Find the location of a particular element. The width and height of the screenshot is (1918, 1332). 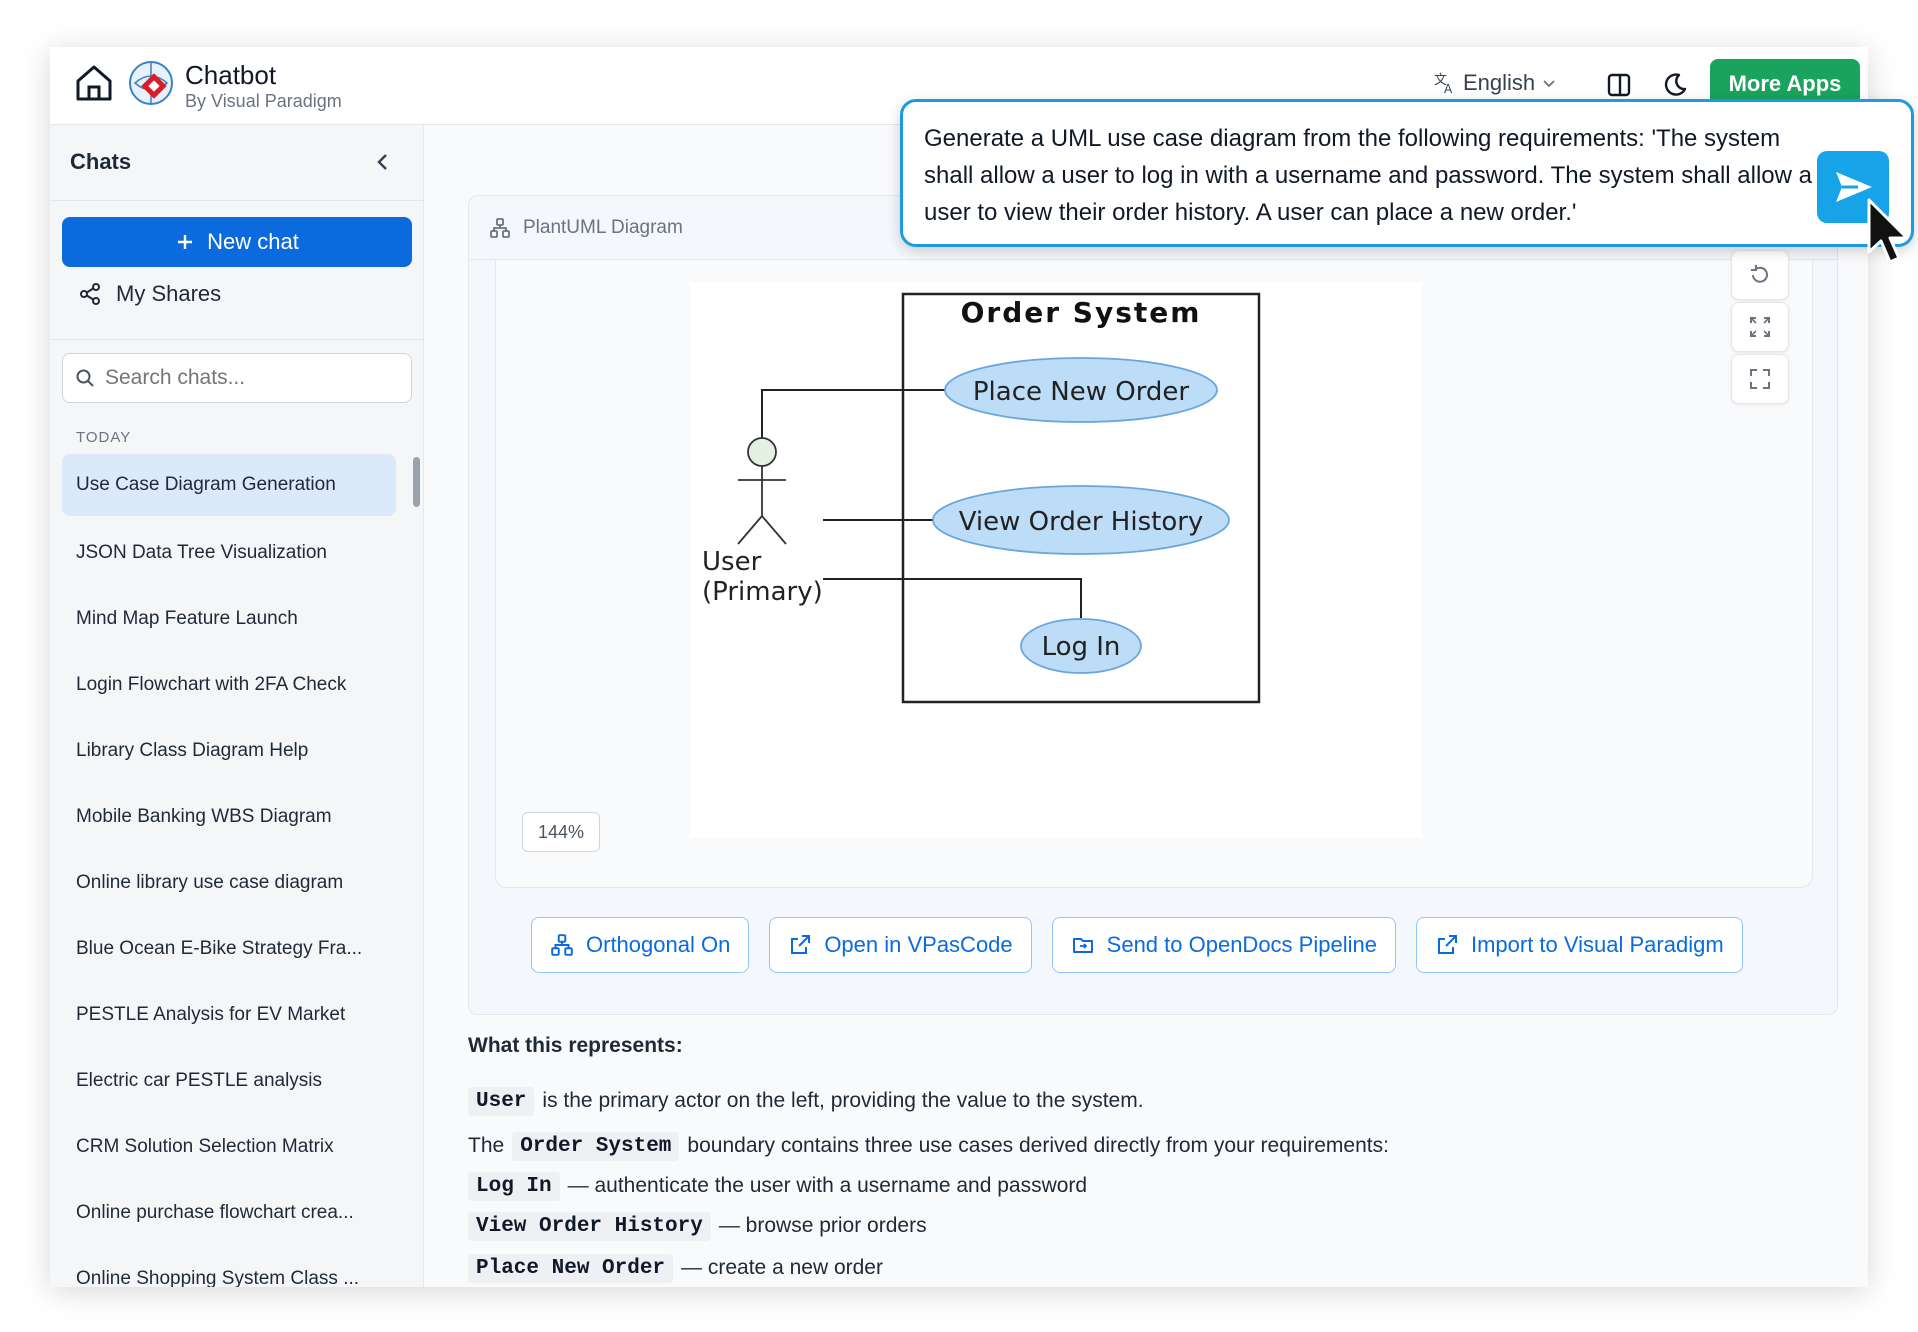

use-case-label: View Order History is located at coordinates (1081, 522).